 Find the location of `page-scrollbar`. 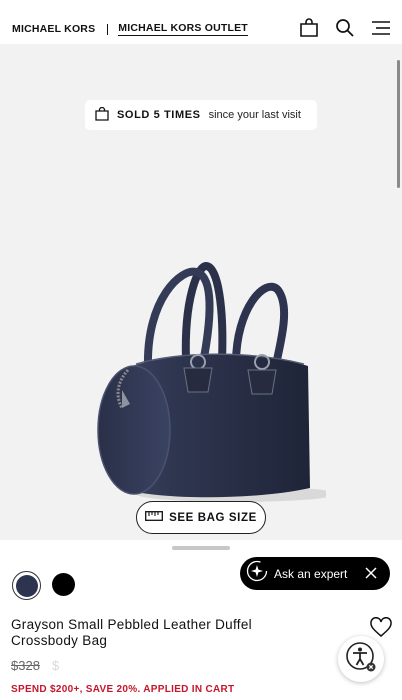

page-scrollbar is located at coordinates (398, 124).